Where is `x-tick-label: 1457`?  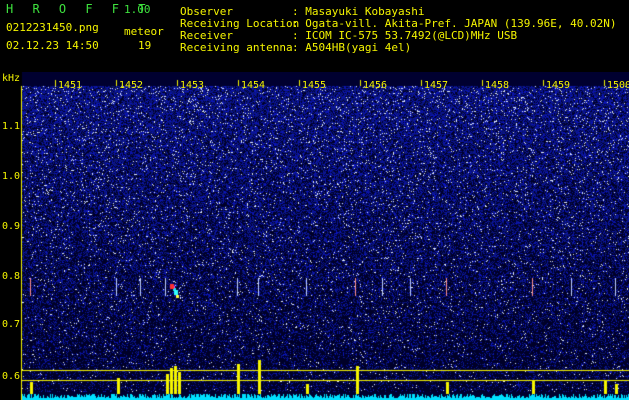
x-tick-label: 1457 is located at coordinates (436, 85).